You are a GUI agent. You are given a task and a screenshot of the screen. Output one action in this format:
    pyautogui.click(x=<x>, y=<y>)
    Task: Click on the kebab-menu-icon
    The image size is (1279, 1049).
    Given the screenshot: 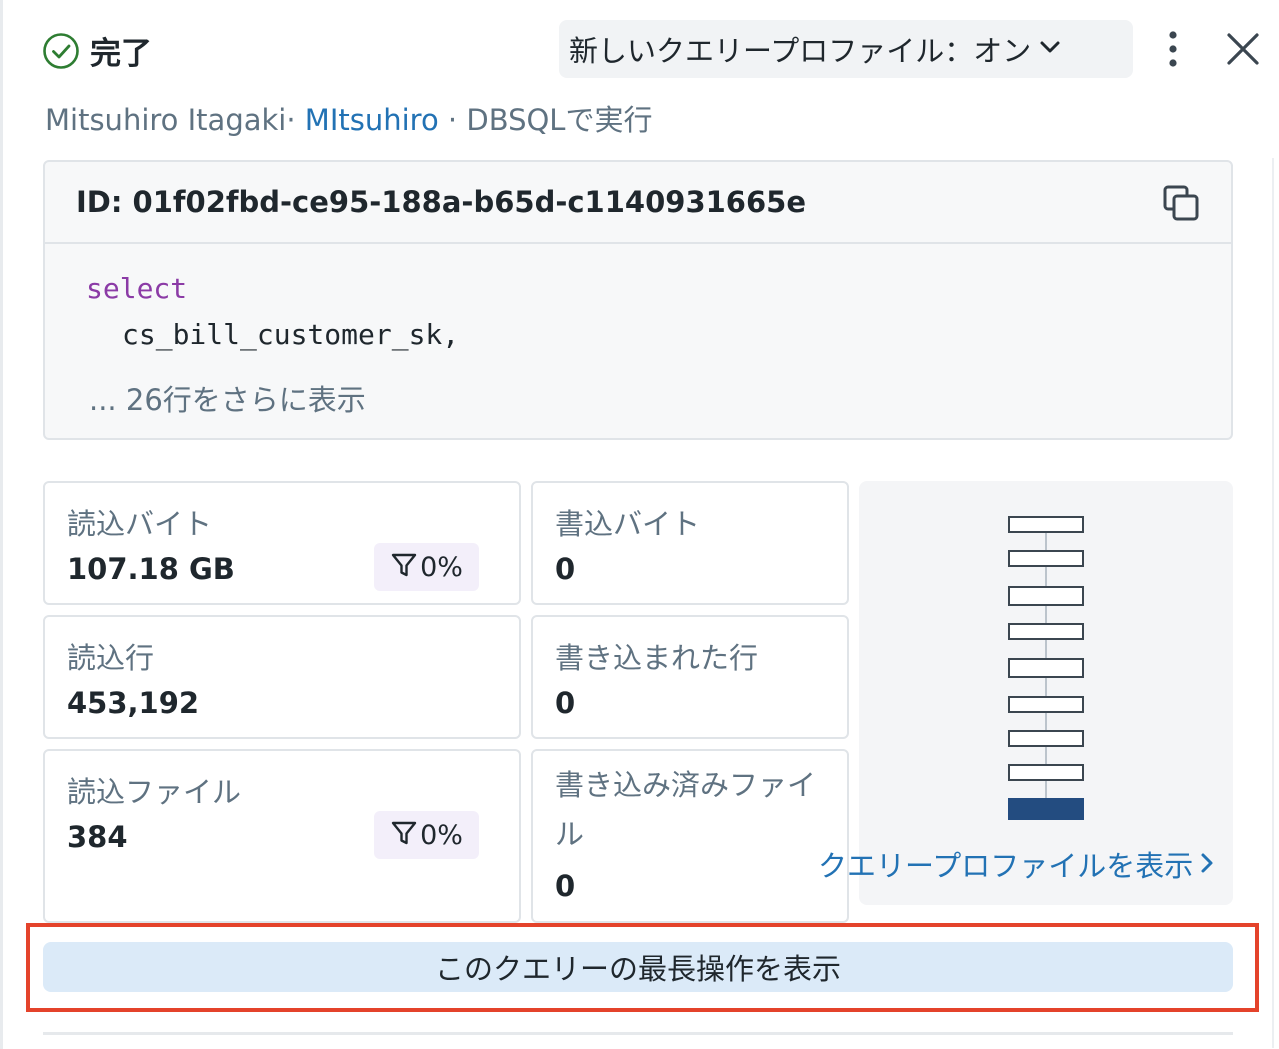 What is the action you would take?
    pyautogui.click(x=1173, y=49)
    